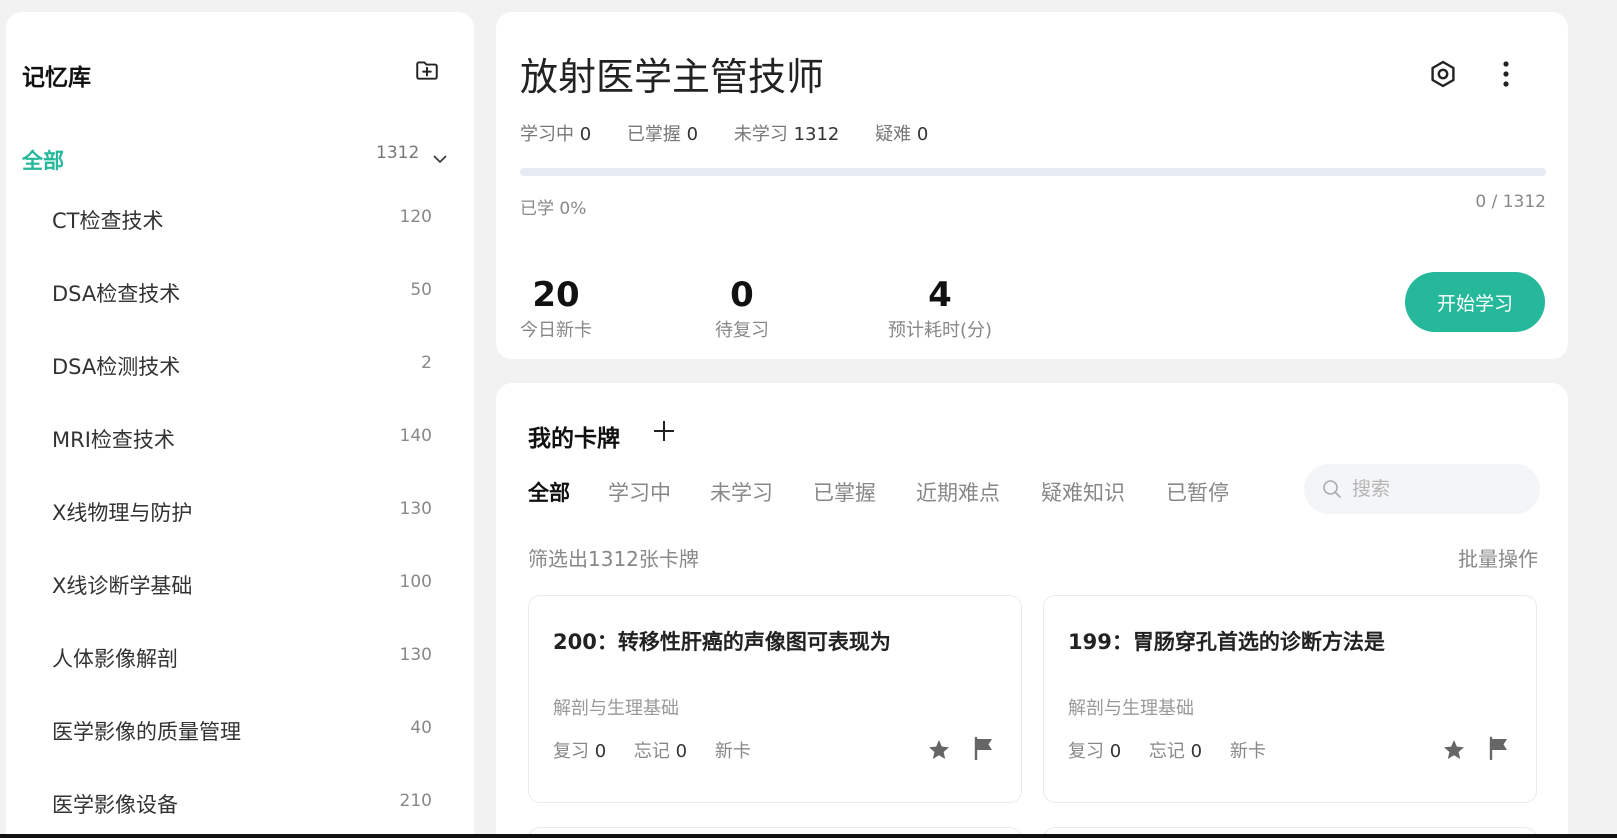 This screenshot has width=1617, height=838. What do you see at coordinates (786, 134) in the screenshot?
I see `stat-unlearned: 未学习 1312` at bounding box center [786, 134].